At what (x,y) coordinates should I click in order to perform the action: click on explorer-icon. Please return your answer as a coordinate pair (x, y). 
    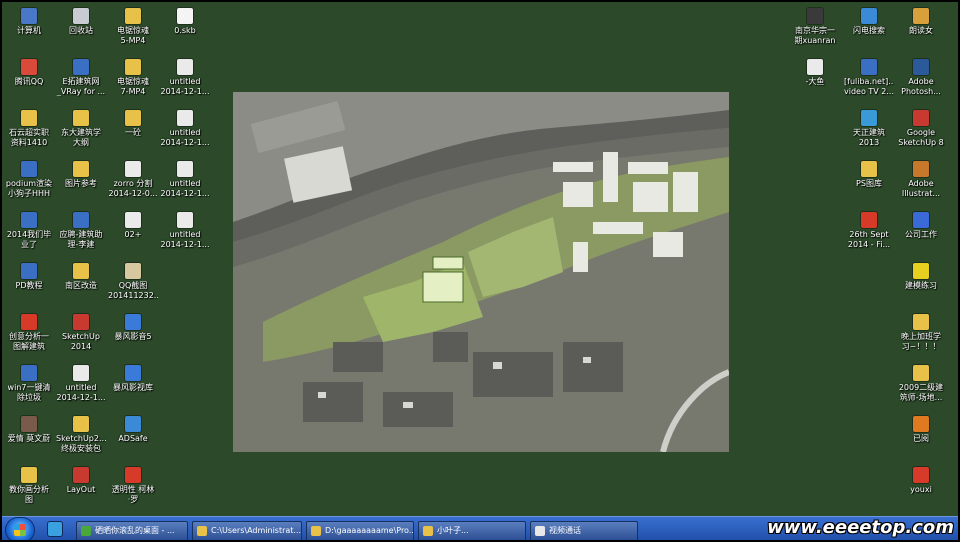
    Looking at the image, I should click on (202, 531).